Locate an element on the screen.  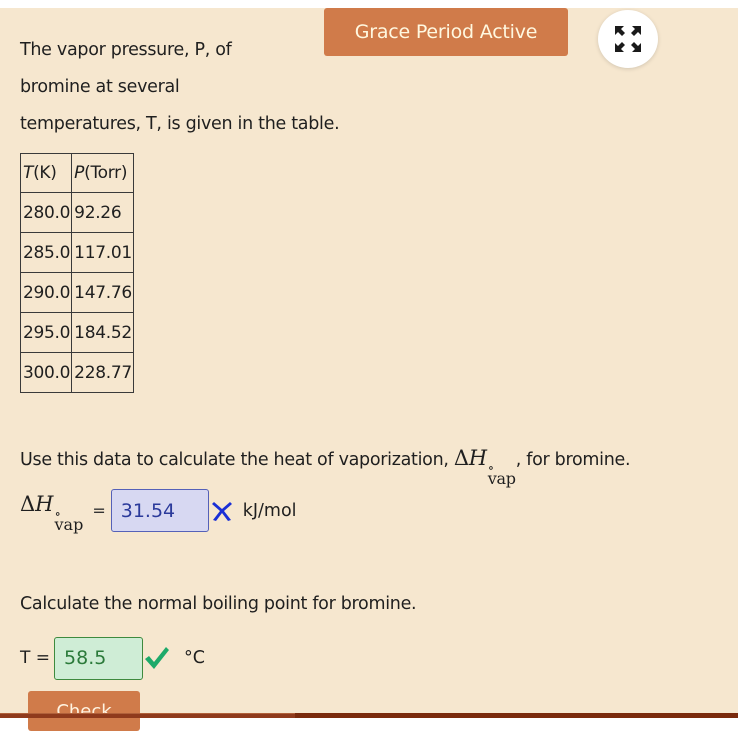
table-row: 290.0 147.76 is located at coordinates (76, 292).